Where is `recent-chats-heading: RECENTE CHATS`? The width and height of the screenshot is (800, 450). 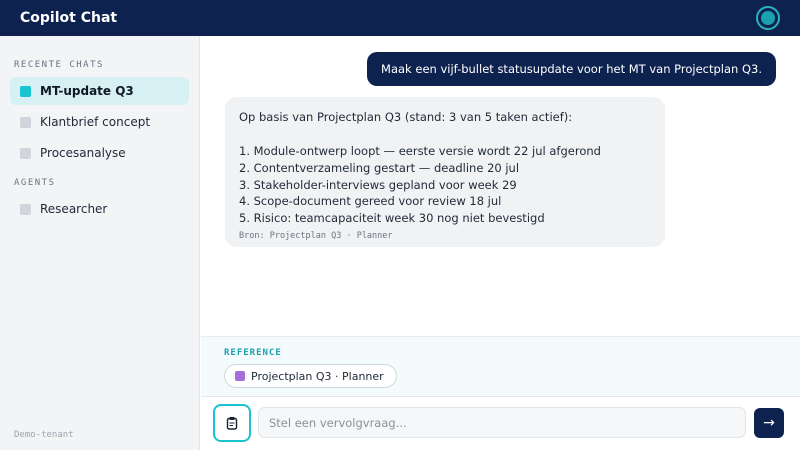
recent-chats-heading: RECENTE CHATS is located at coordinates (59, 65).